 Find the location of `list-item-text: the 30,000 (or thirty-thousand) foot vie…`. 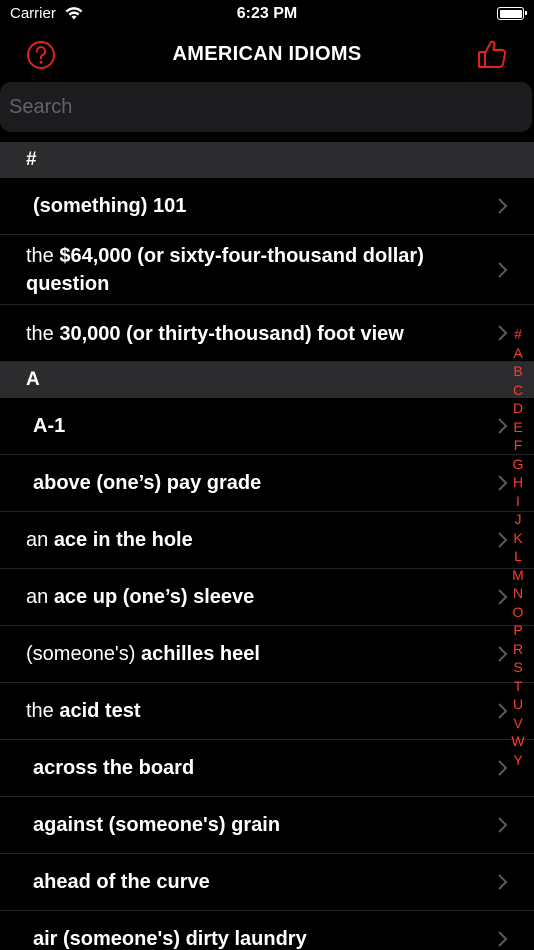

list-item-text: the 30,000 (or thirty-thousand) foot vie… is located at coordinates (267, 326).